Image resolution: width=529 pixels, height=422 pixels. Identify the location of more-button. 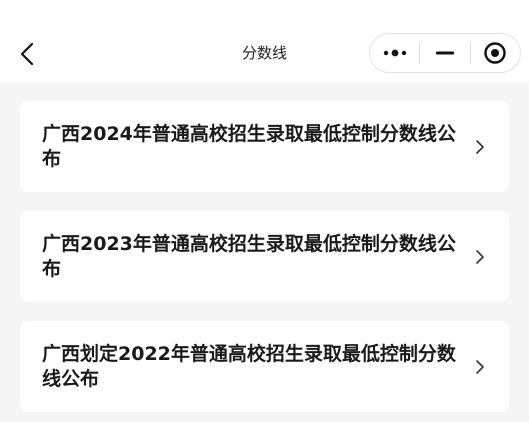
(394, 53).